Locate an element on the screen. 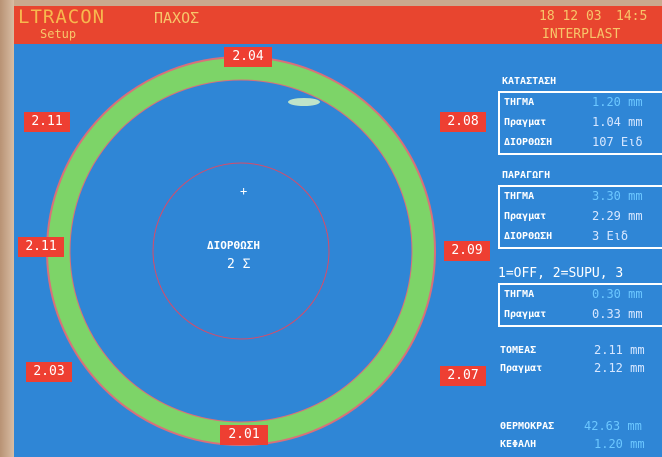 The height and width of the screenshot is (457, 662). thermal-row: ΘΕΡΜΟΚΡΑΣ 42.63 mm is located at coordinates (581, 427).